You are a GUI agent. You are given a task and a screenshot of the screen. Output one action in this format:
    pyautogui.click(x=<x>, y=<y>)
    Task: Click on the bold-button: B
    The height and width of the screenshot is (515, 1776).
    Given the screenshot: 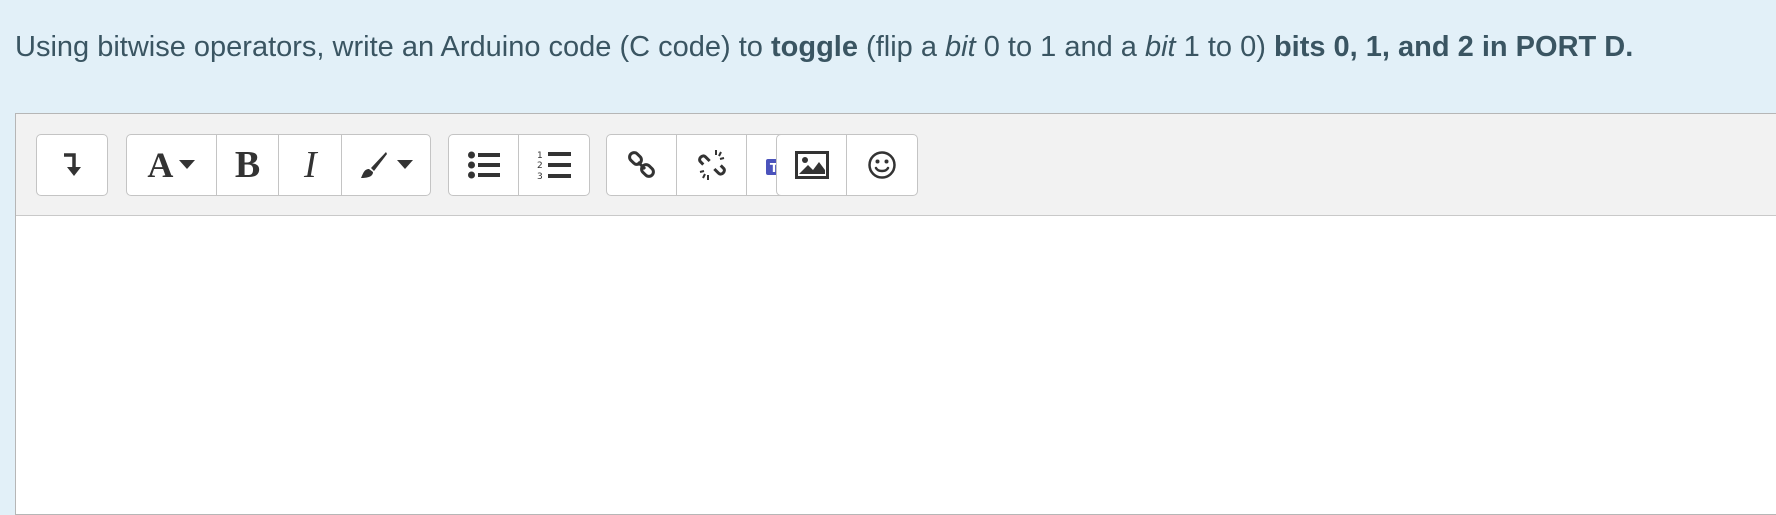 What is the action you would take?
    pyautogui.click(x=248, y=165)
    